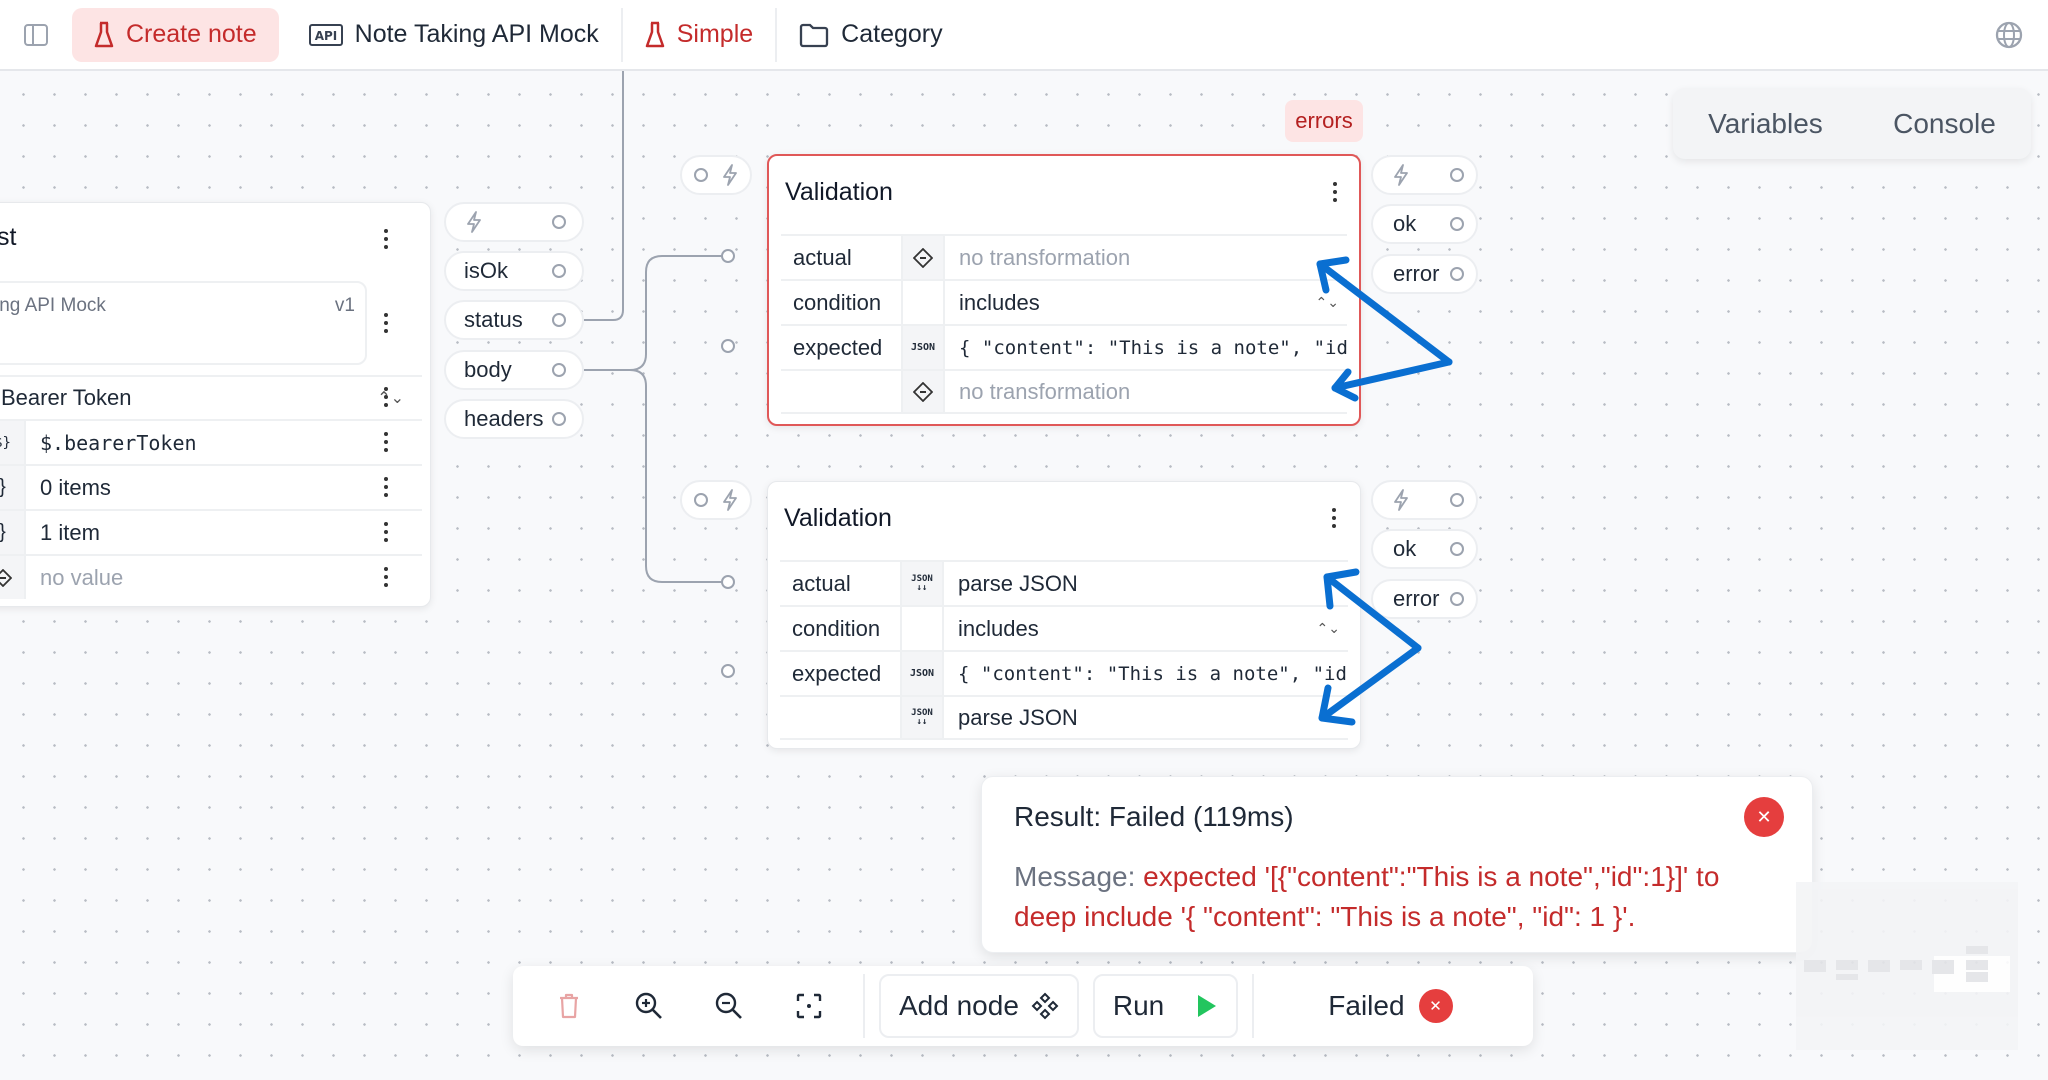 The image size is (2048, 1080). Describe the element at coordinates (183, 323) in the screenshot. I see `api-selector: ing API Mock v1` at that location.